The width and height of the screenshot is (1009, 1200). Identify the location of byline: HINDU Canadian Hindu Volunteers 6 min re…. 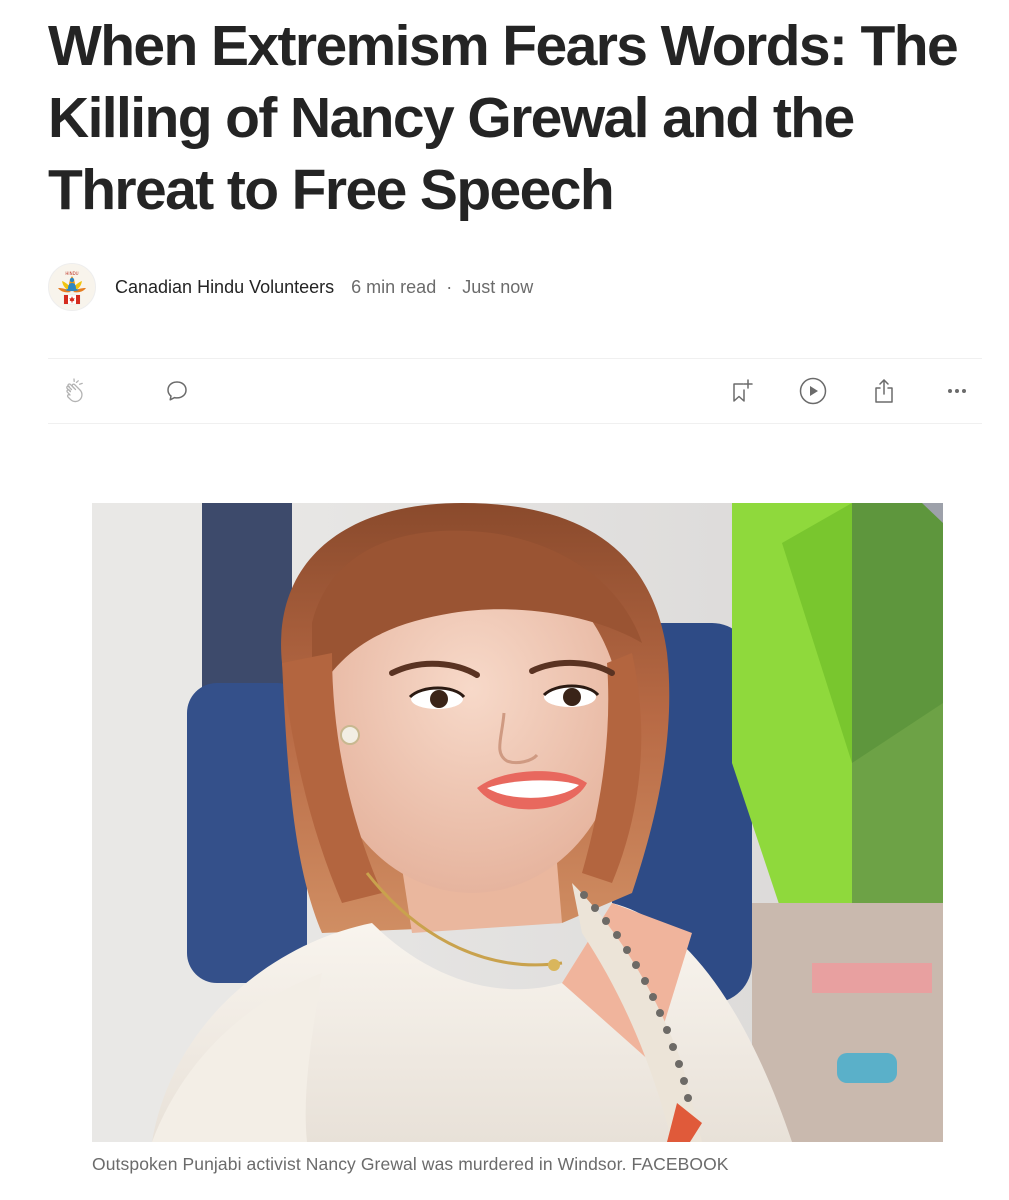
(290, 287).